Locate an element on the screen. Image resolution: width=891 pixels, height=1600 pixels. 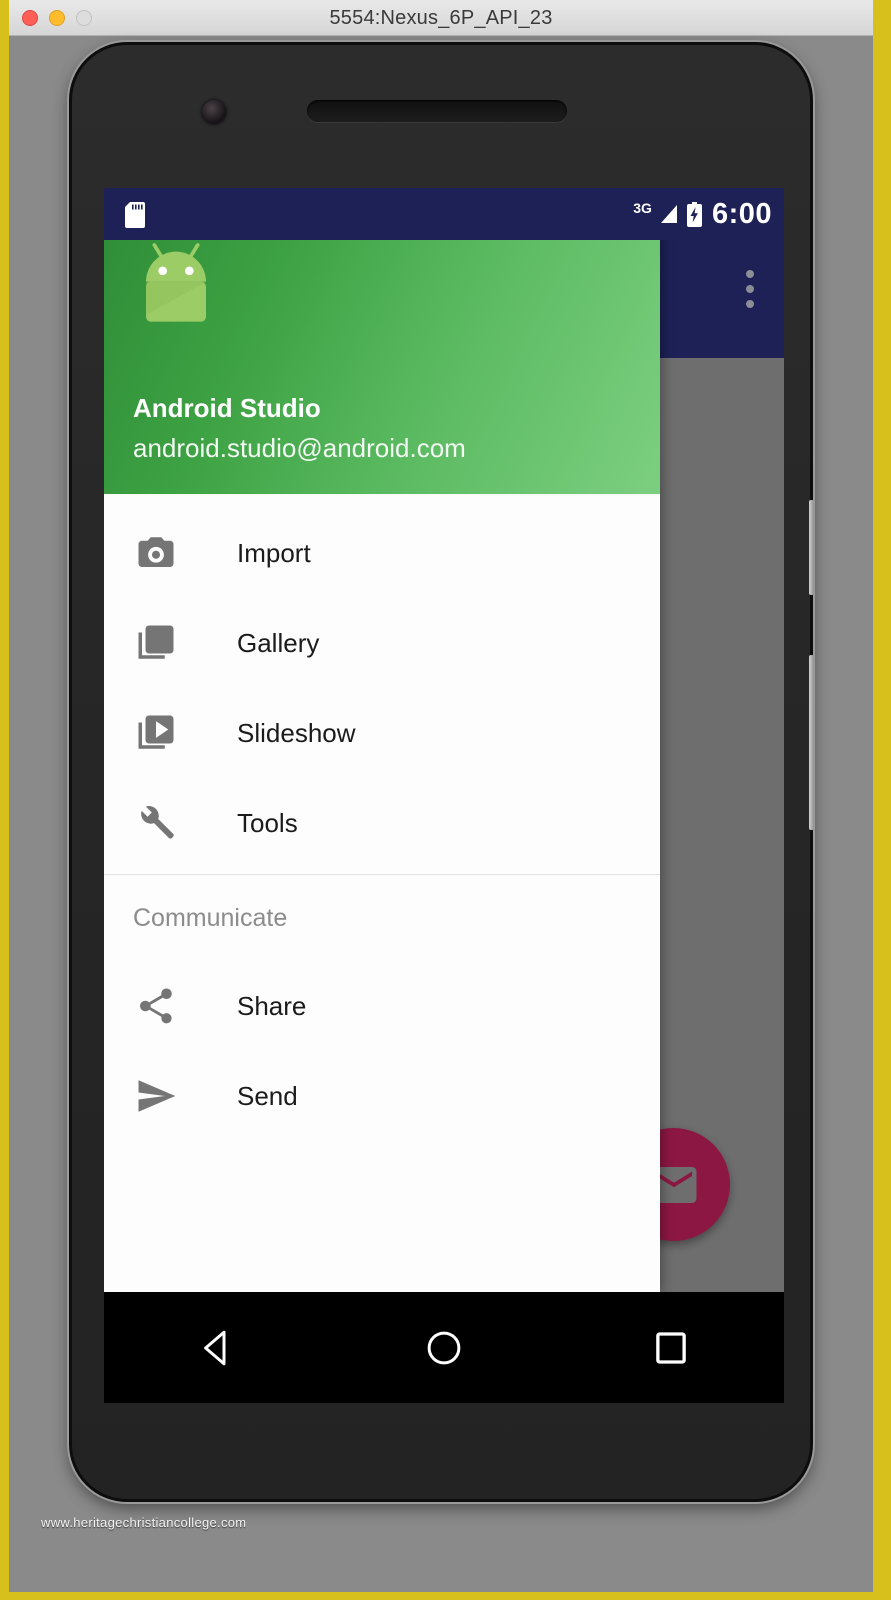
drawer-subheader: Communicate is located at coordinates (210, 917).